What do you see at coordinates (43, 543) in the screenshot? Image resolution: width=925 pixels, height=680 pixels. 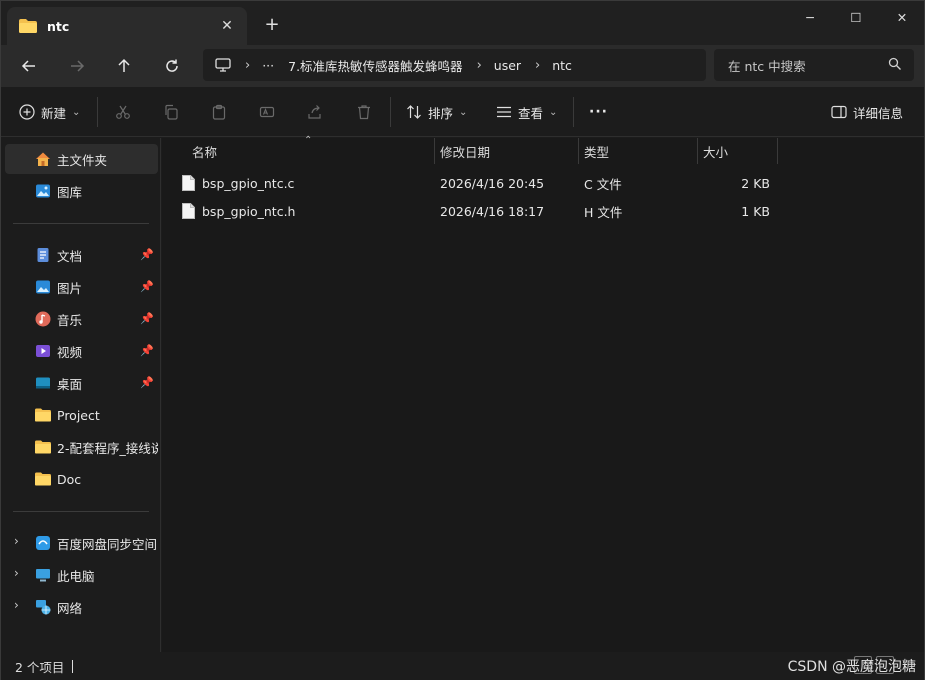 I see `baidu-netdisk-icon` at bounding box center [43, 543].